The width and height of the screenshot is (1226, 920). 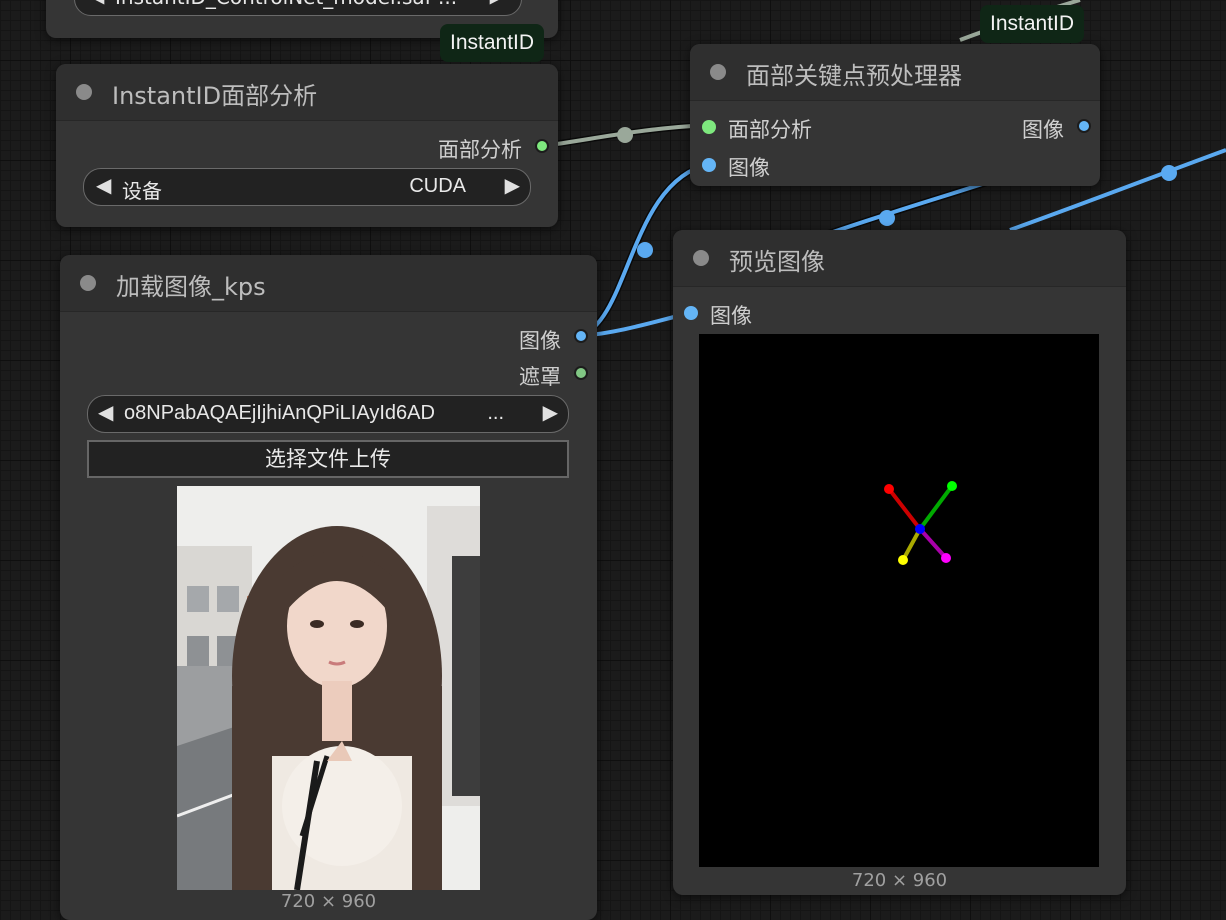 What do you see at coordinates (492, 43) in the screenshot?
I see `instantid-output-badge: InstantID` at bounding box center [492, 43].